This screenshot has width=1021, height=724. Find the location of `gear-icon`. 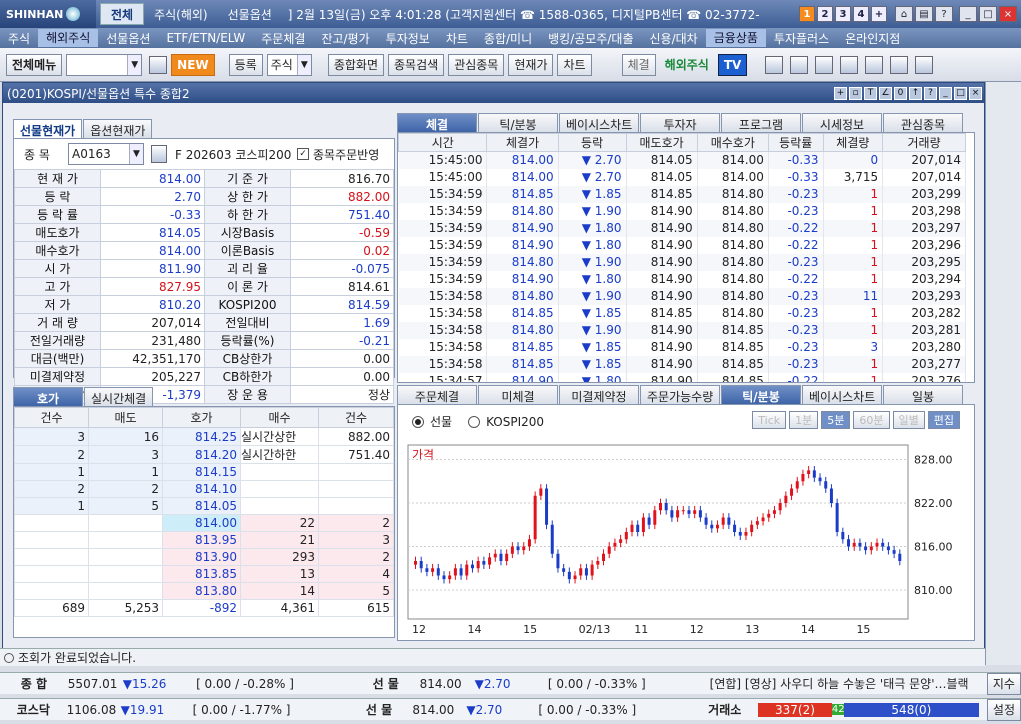

gear-icon is located at coordinates (824, 64).